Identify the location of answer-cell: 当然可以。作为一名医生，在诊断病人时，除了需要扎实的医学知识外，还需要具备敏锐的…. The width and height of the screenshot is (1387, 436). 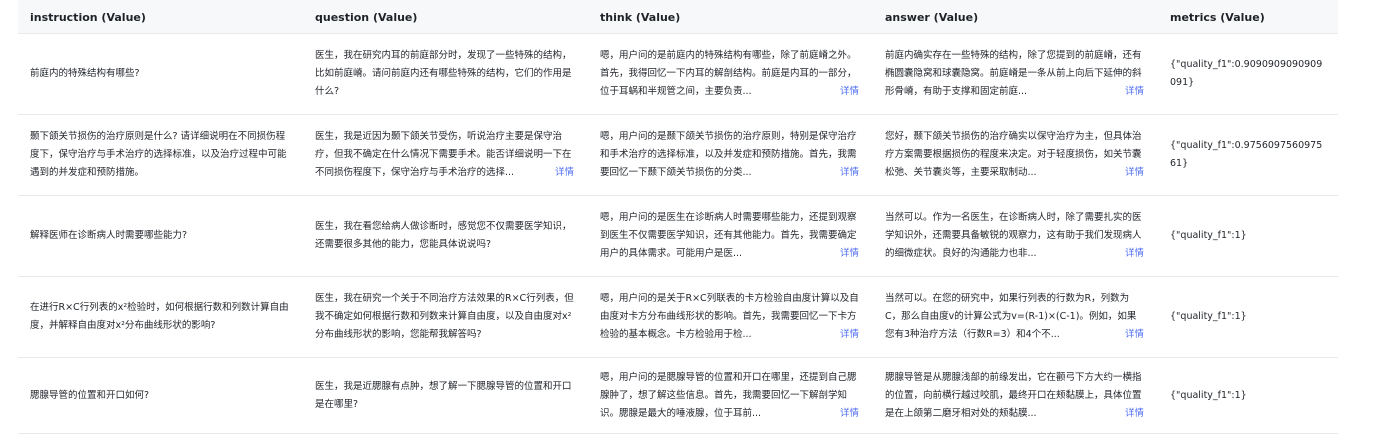
(1015, 236).